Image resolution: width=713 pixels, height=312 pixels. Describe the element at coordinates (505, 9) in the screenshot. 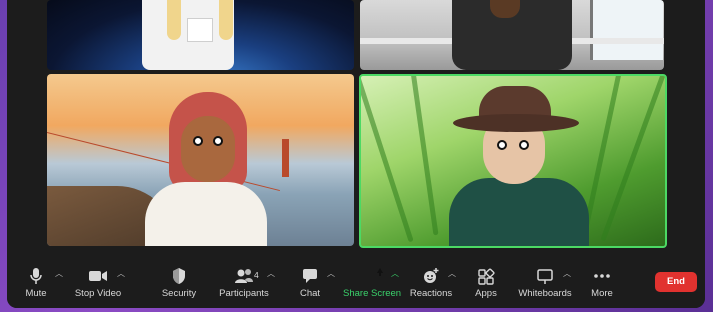

I see `avatar-neck` at that location.